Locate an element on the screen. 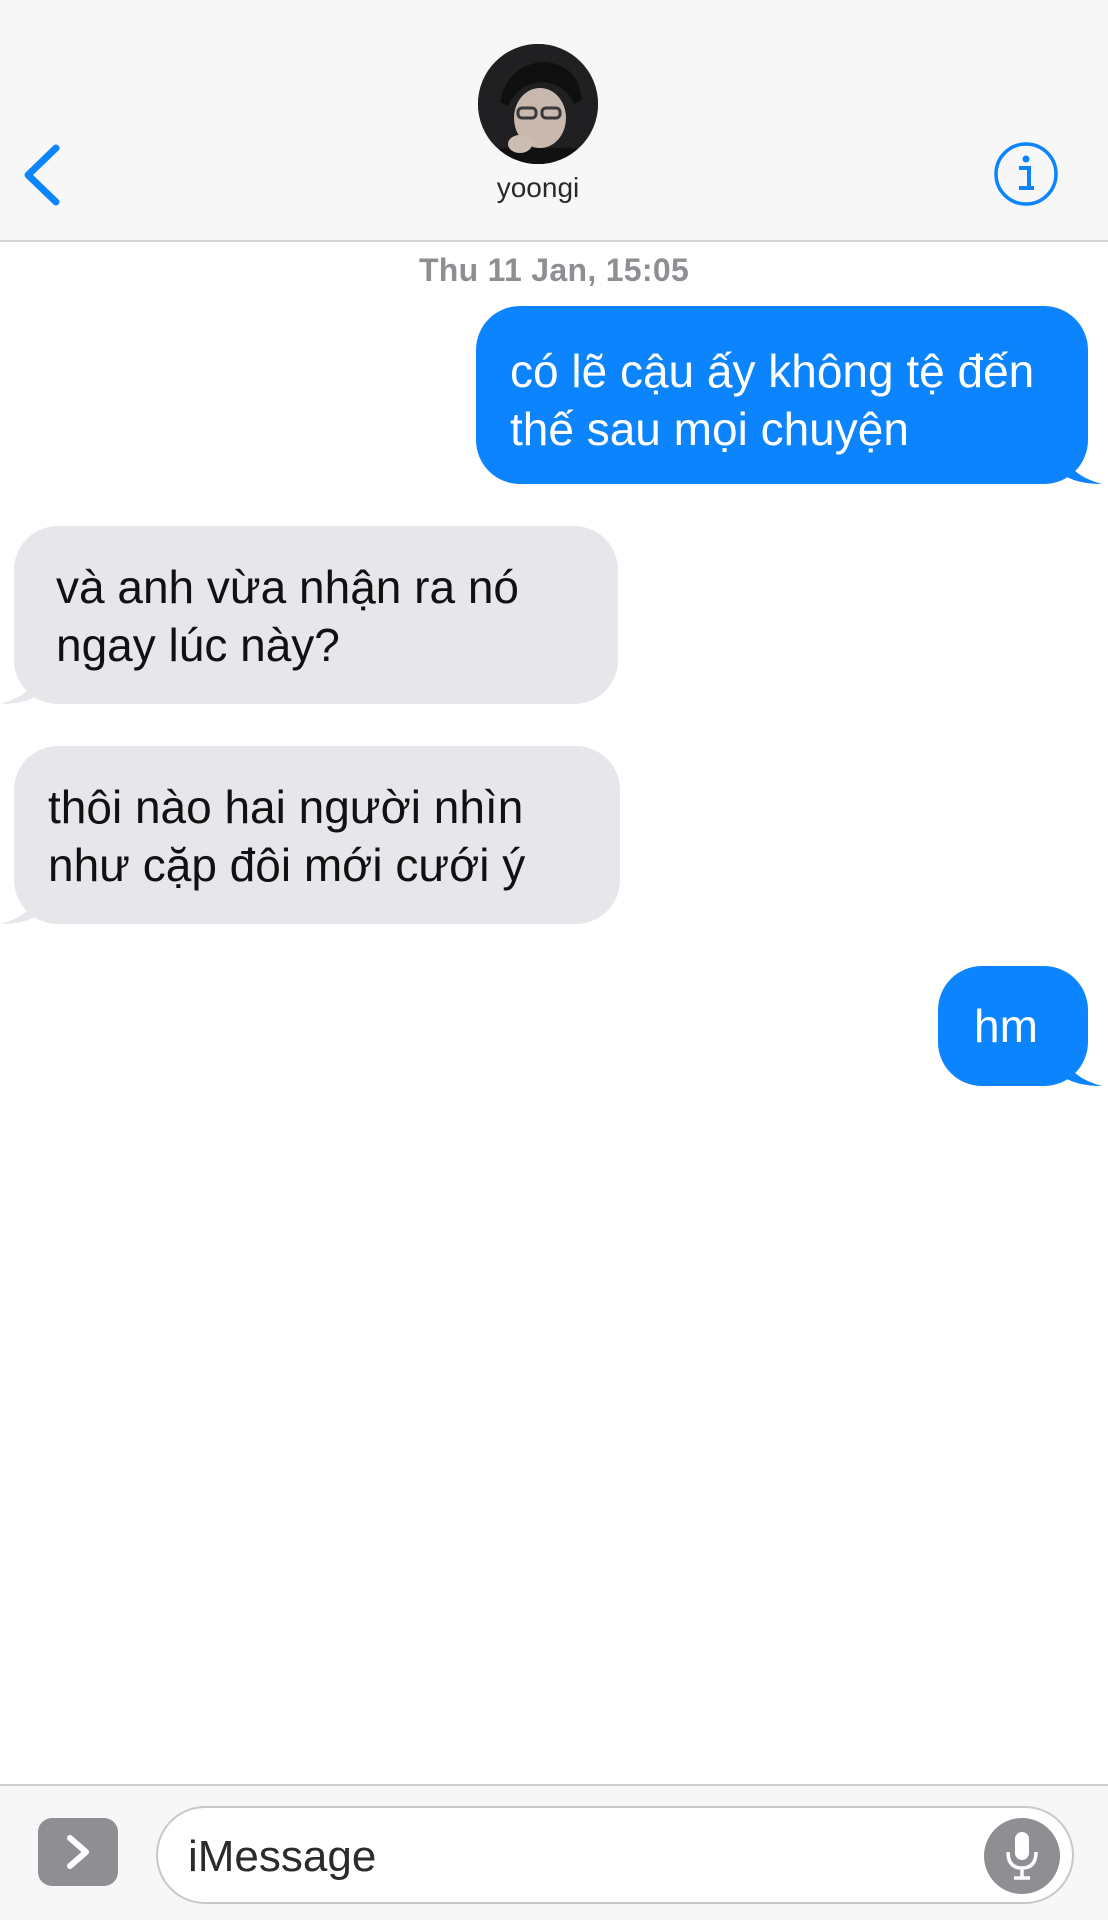 Image resolution: width=1108 pixels, height=1920 pixels. message-text-line: như cặp đôi mới cưới ý is located at coordinates (287, 865).